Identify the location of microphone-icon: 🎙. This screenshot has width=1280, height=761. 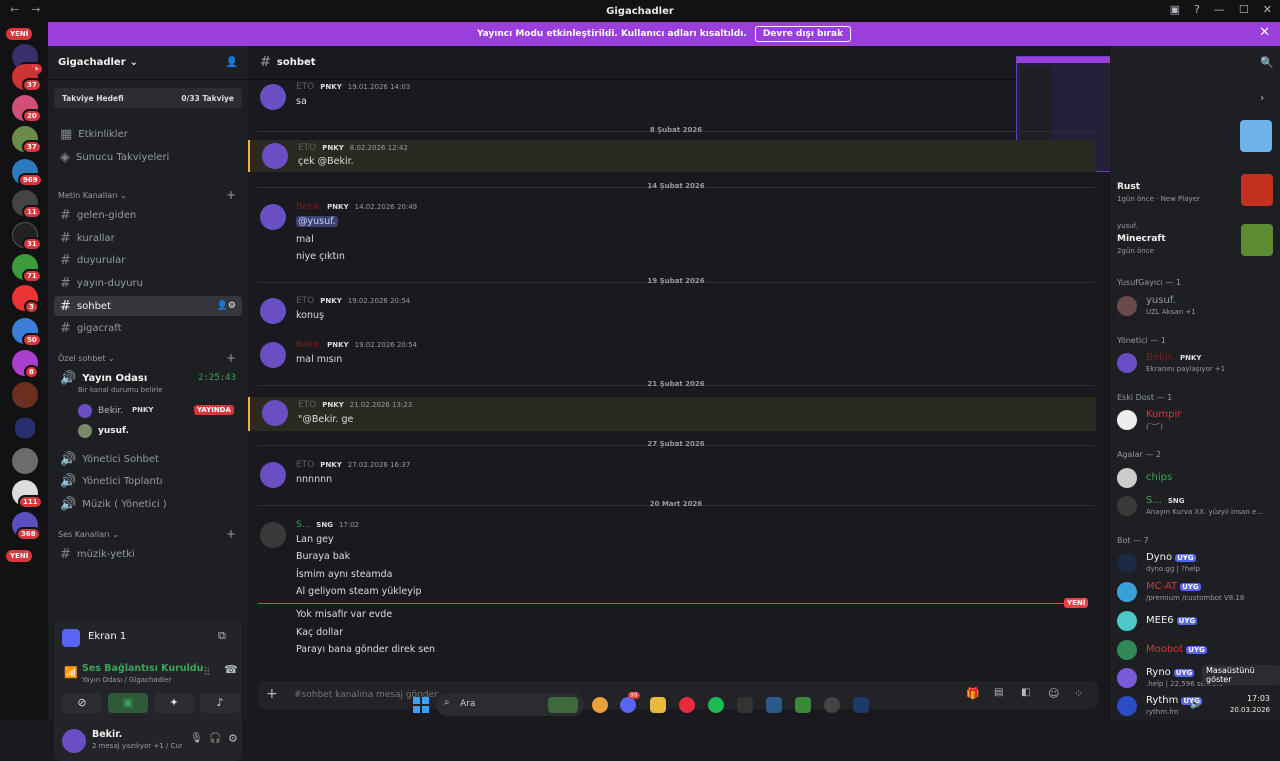
(196, 738).